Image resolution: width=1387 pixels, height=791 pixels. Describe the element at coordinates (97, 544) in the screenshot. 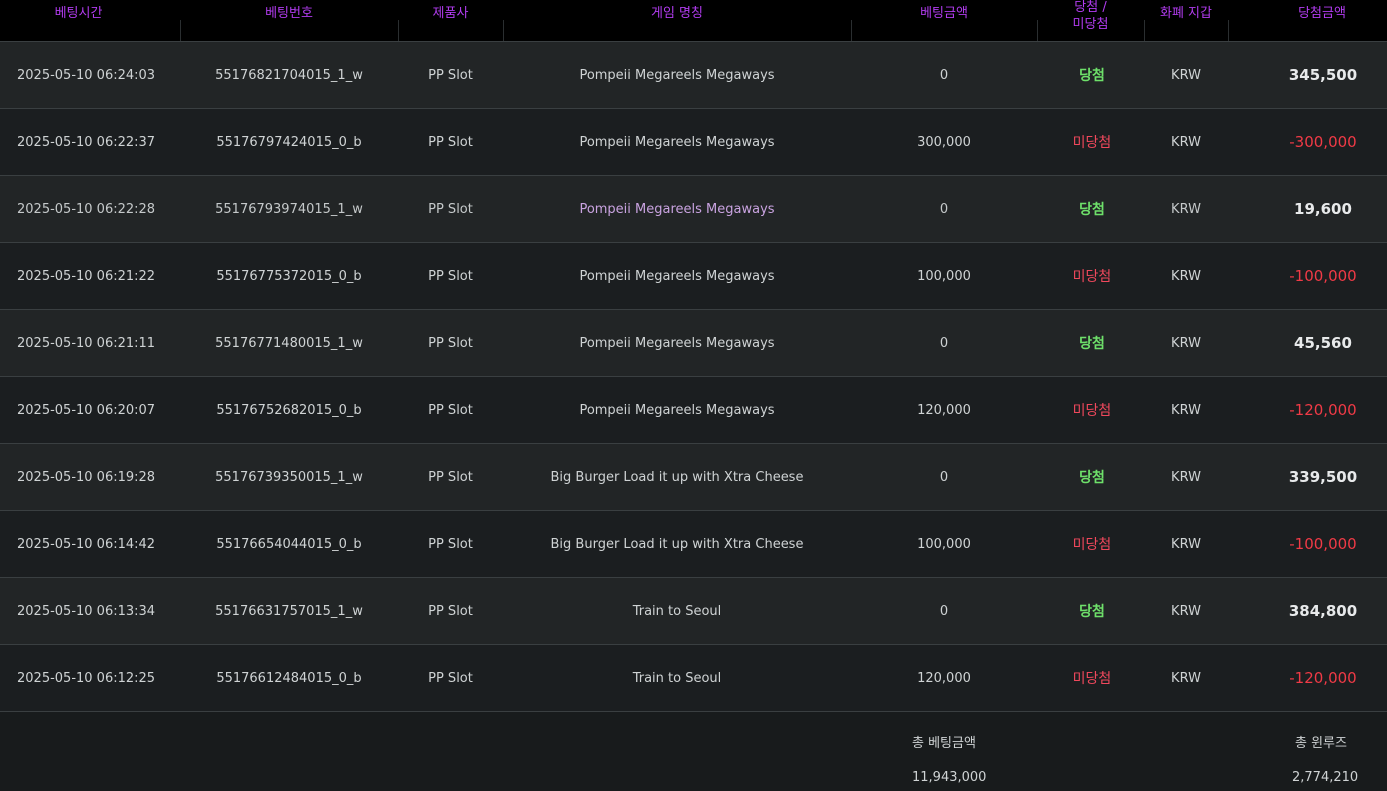

I see `bet-time-cell: 2025-05-10 06:14:42` at that location.